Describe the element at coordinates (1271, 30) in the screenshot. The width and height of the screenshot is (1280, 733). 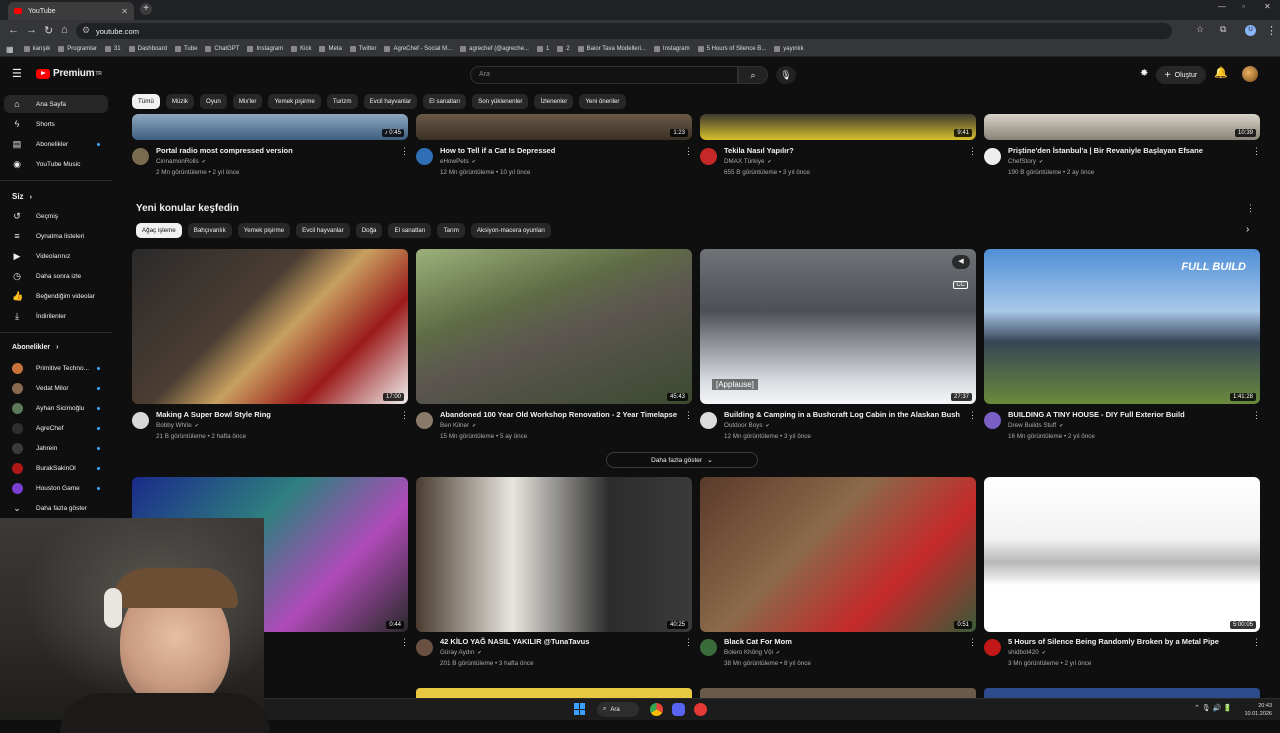
I see `menu-dots-icon: ⋮` at that location.